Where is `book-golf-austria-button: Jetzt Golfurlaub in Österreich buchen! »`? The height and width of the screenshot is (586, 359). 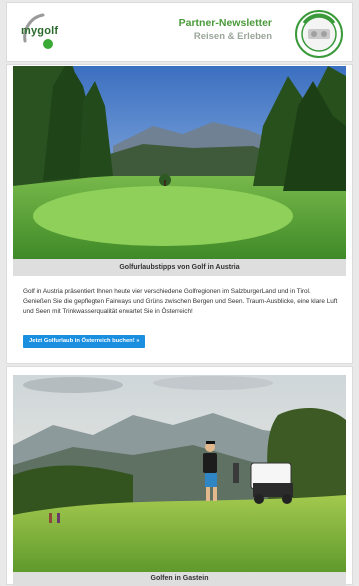
book-golf-austria-button: Jetzt Golfurlaub in Österreich buchen! » is located at coordinates (84, 341).